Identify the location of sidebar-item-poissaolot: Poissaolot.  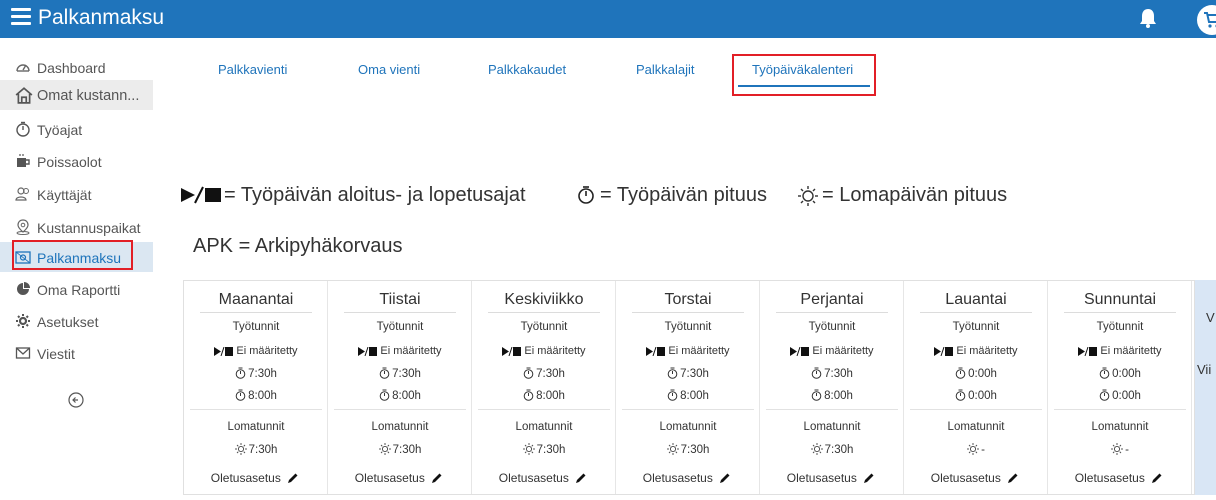
(76, 161).